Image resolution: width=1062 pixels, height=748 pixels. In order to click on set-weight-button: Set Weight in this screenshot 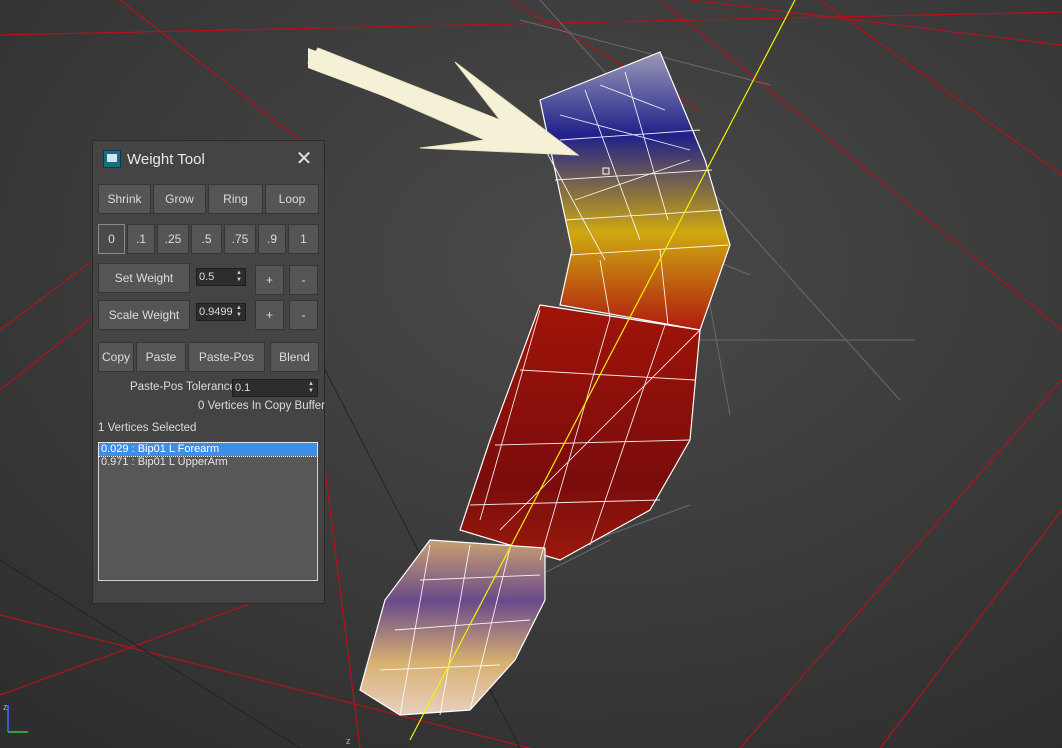, I will do `click(144, 278)`.